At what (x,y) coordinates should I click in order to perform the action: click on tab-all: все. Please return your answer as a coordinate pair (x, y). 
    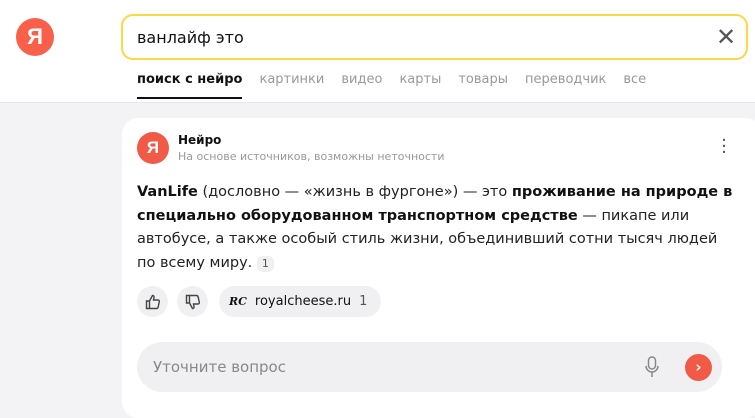
    Looking at the image, I should click on (634, 79).